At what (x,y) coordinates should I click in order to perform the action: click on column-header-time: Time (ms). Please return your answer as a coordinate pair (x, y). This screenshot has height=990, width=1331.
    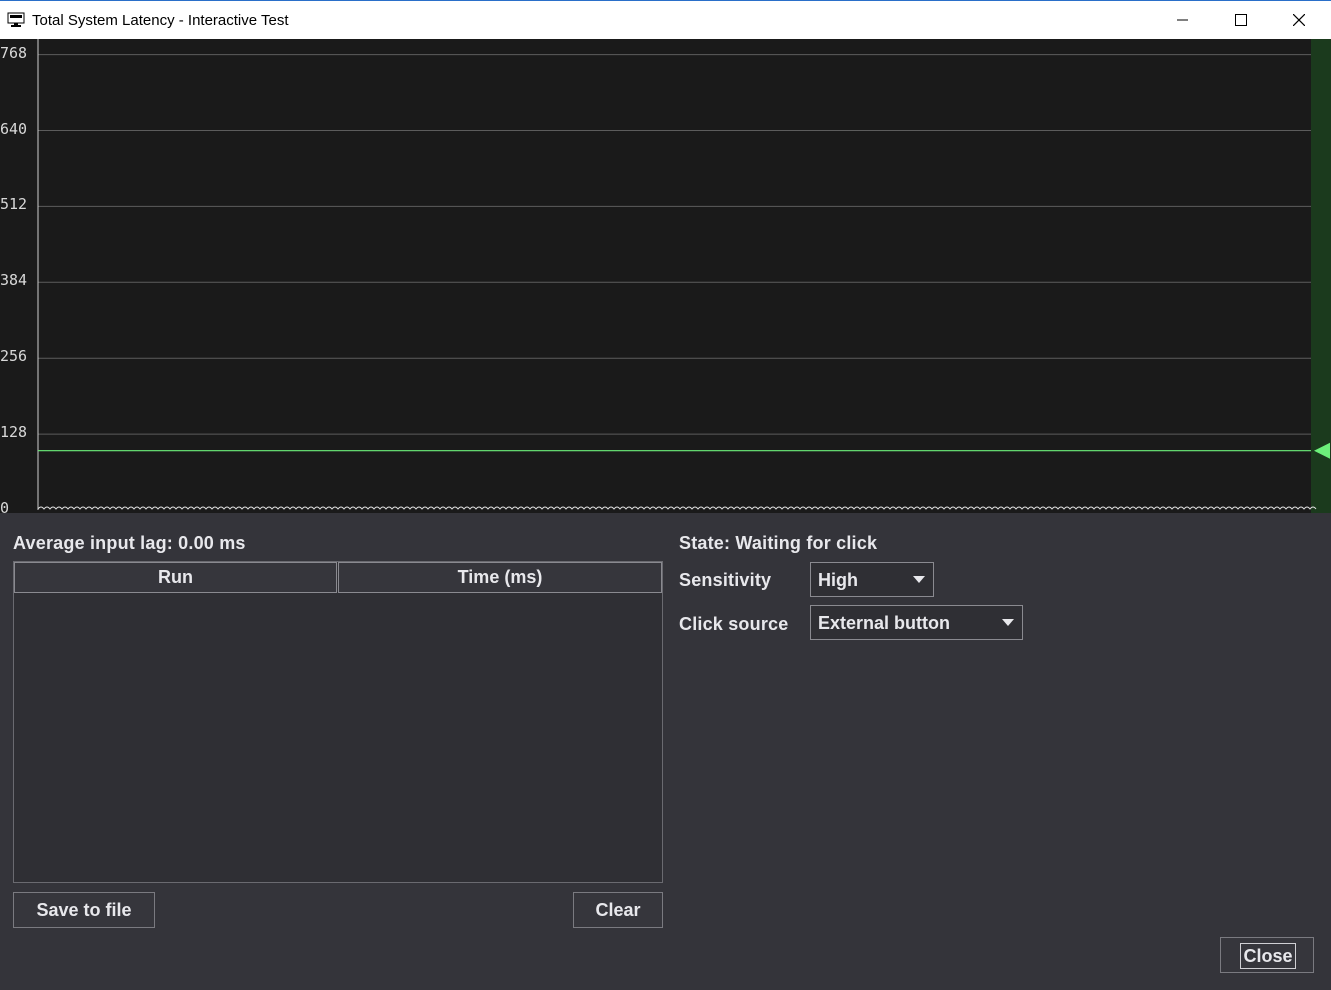
    Looking at the image, I should click on (500, 577).